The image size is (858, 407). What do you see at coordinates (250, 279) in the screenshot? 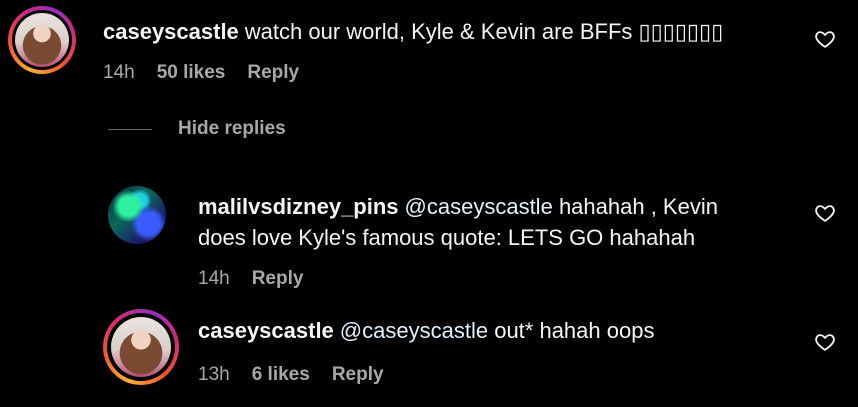
I see `reply-meta: 14h Reply` at bounding box center [250, 279].